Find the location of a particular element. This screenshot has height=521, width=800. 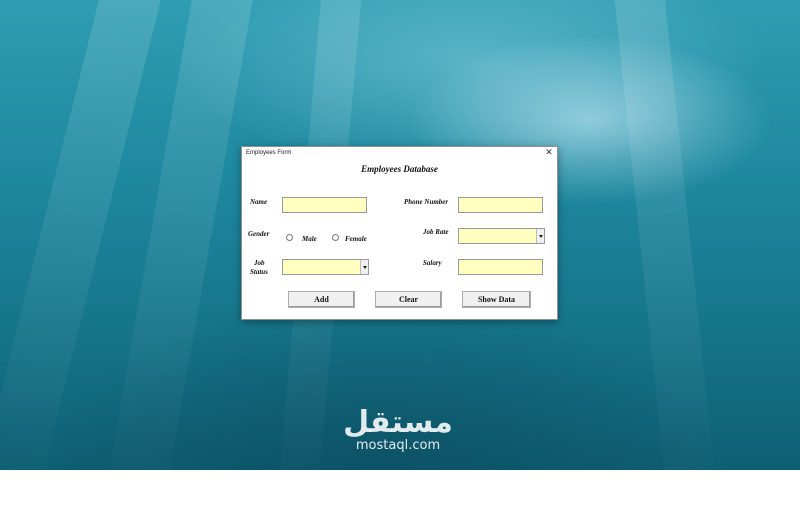

job-status-label-line2: Status is located at coordinates (259, 272).